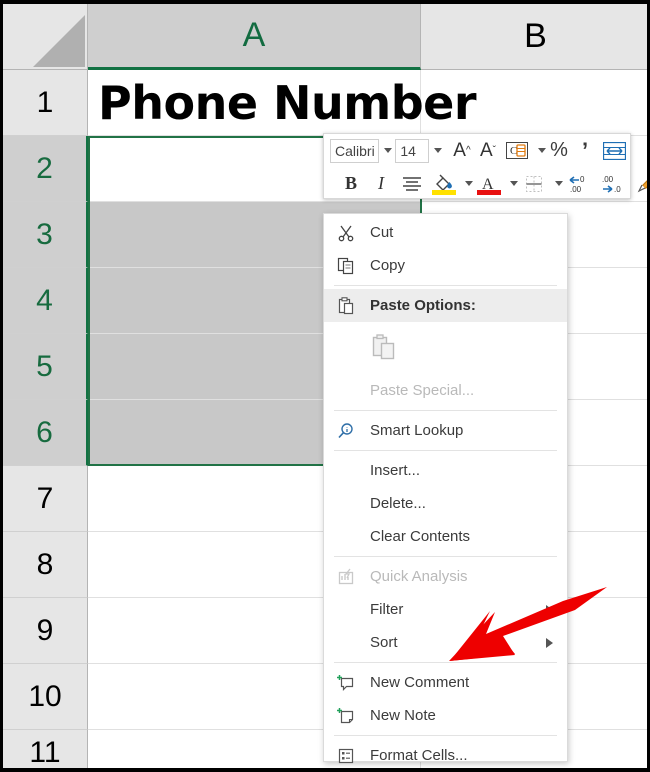 This screenshot has height=772, width=650. What do you see at coordinates (420, 536) in the screenshot?
I see `menu-item-clear-contents-label: Clear Contents` at bounding box center [420, 536].